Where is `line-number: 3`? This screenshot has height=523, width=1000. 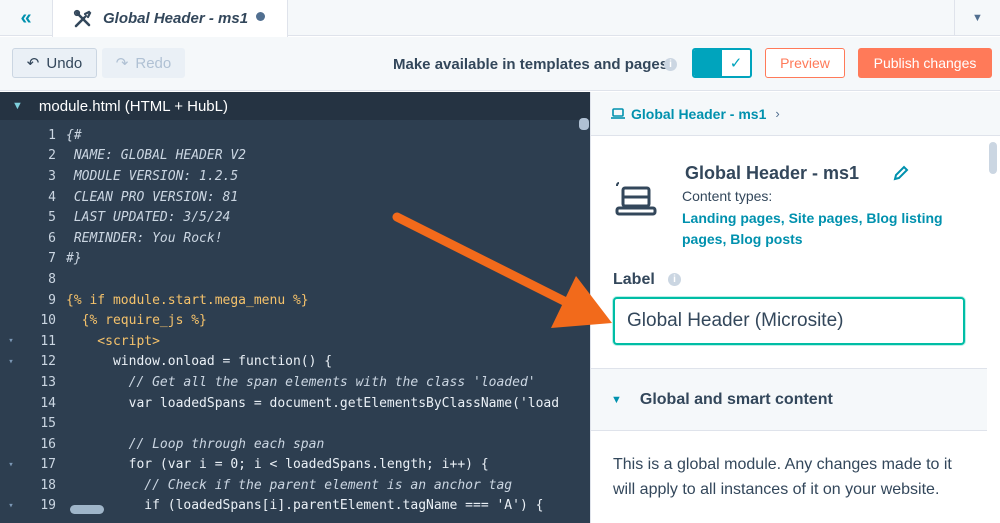
line-number: 3 is located at coordinates (52, 176).